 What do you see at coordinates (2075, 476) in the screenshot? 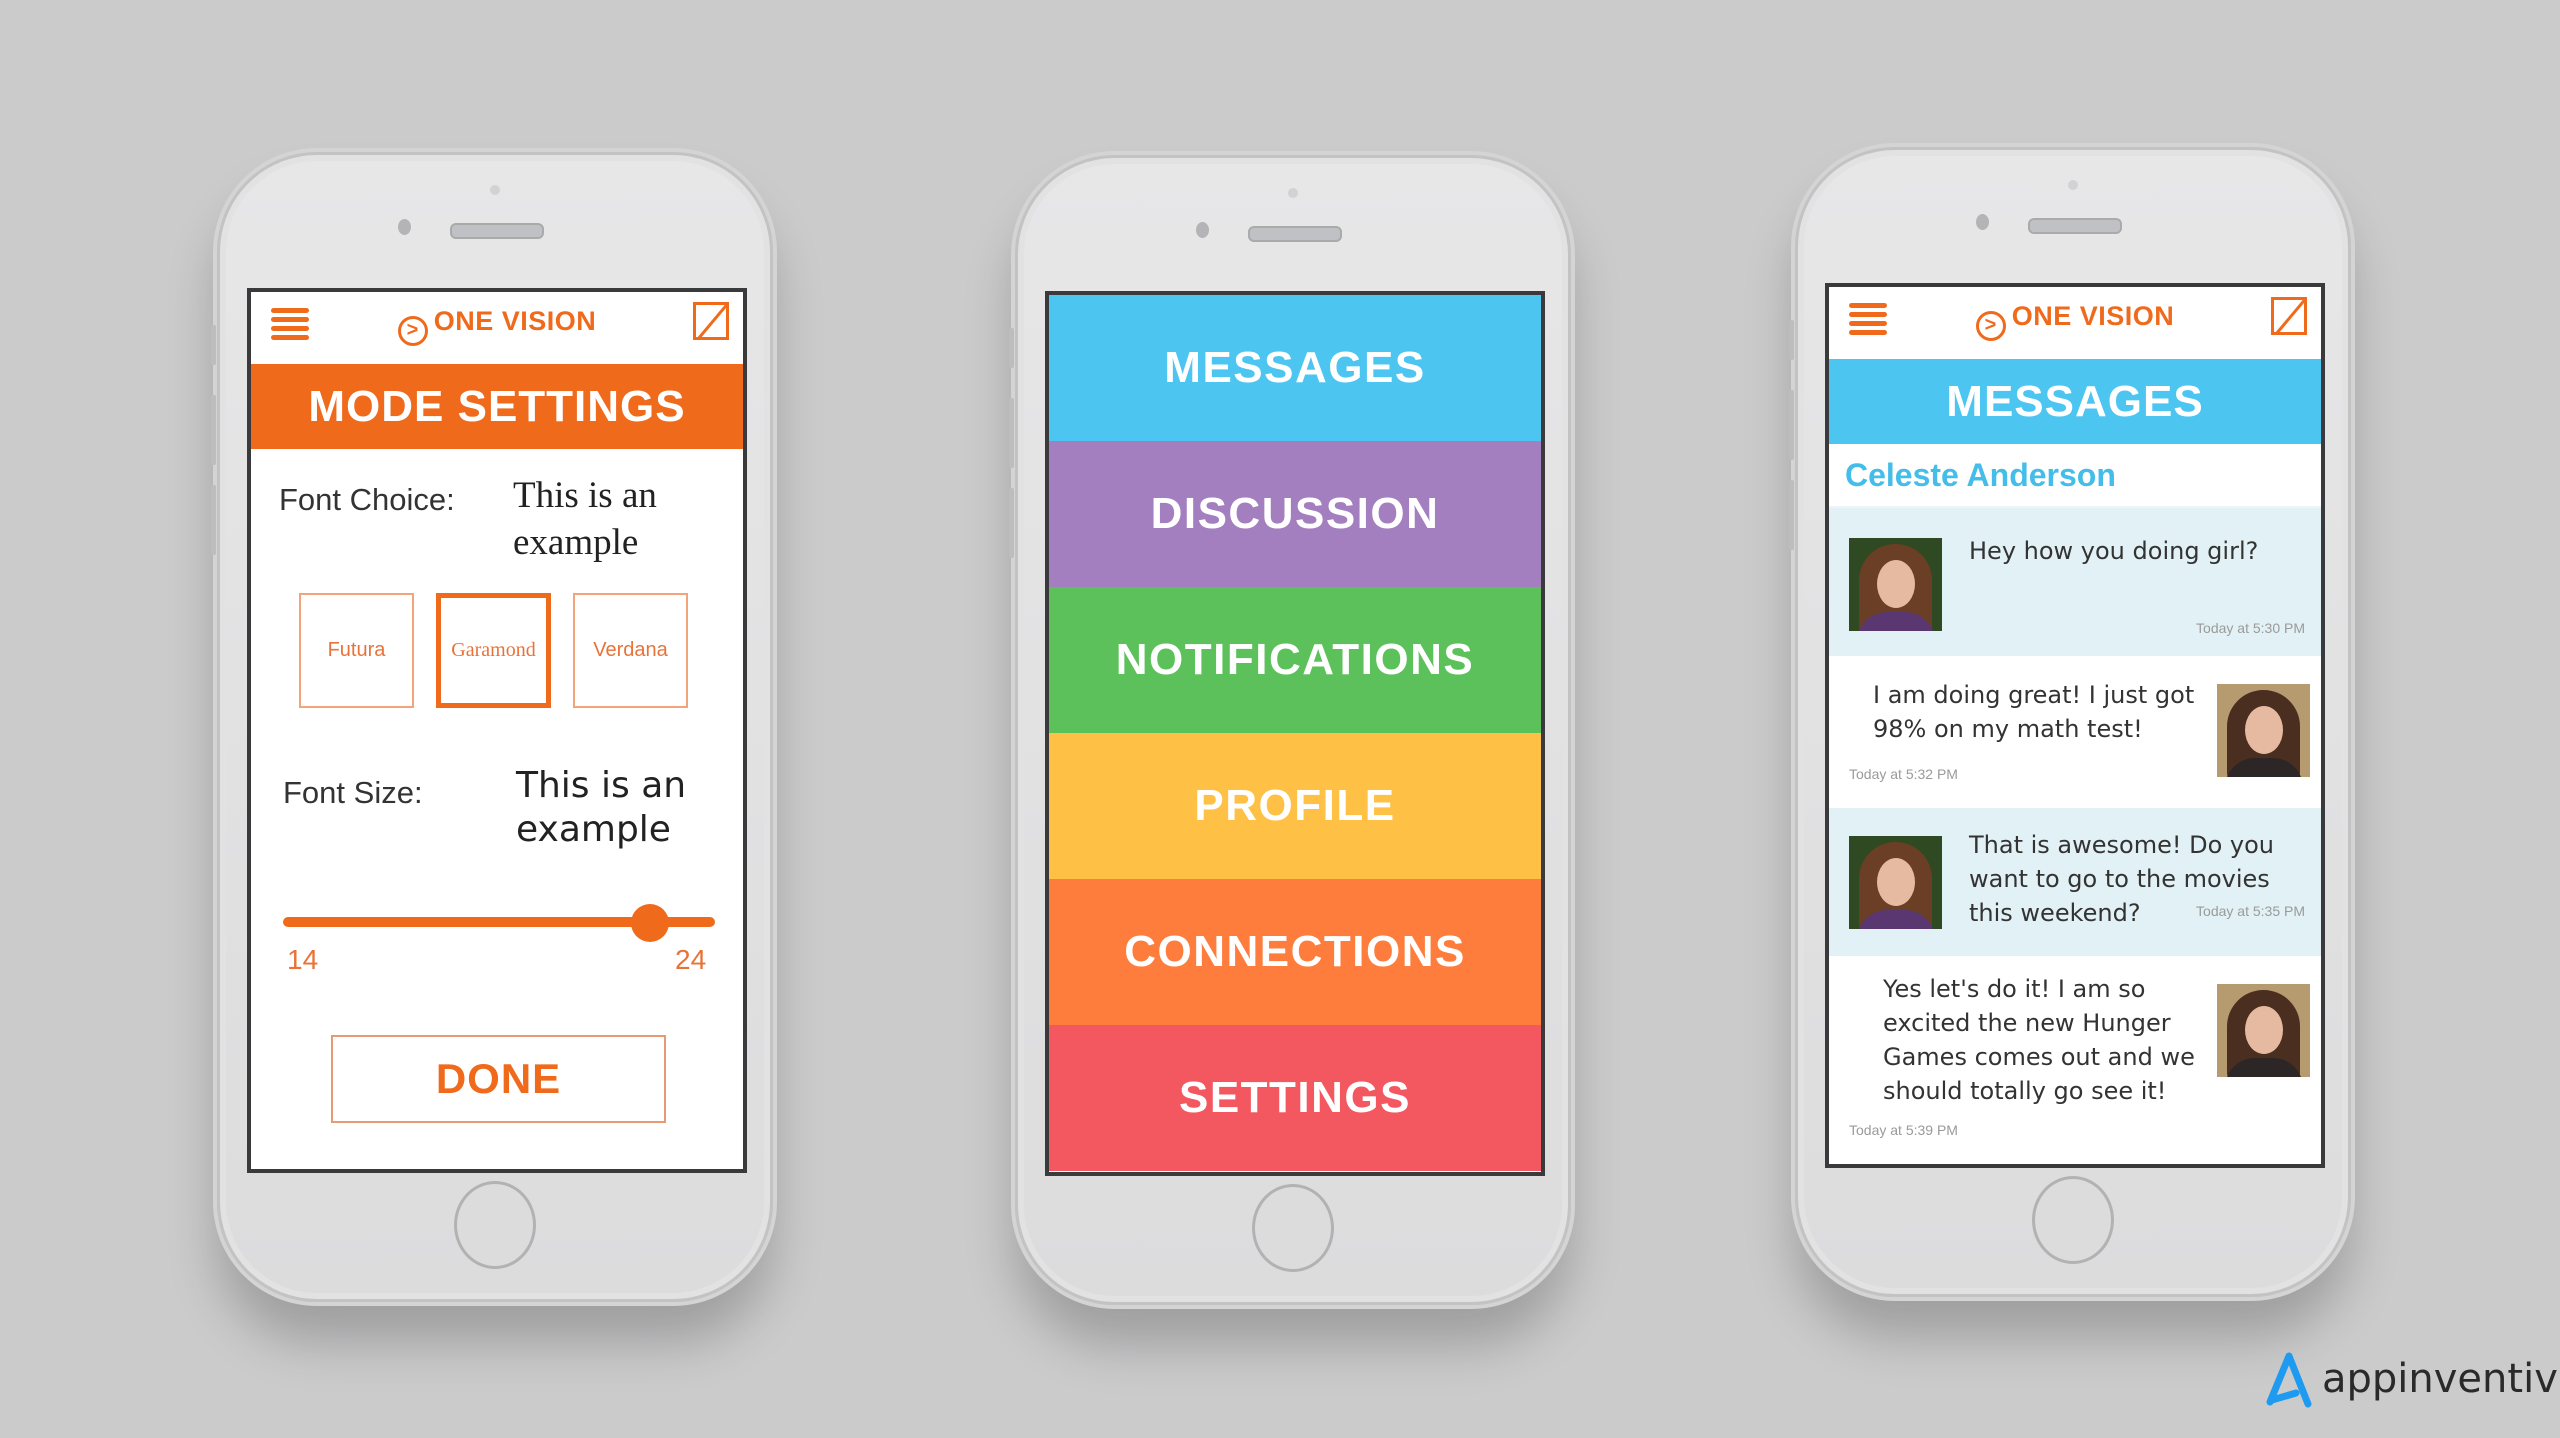
I see `contact-name: Celeste Anderson` at bounding box center [2075, 476].